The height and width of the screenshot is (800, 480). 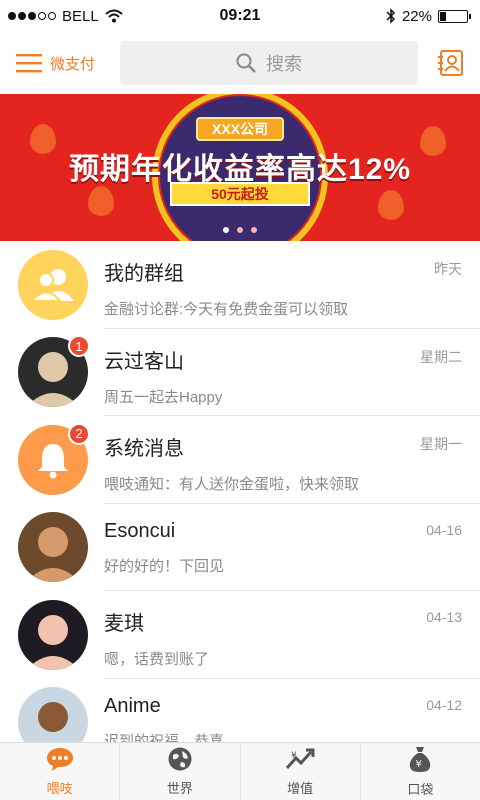 I want to click on conversation-title: 我的群组, so click(x=144, y=274).